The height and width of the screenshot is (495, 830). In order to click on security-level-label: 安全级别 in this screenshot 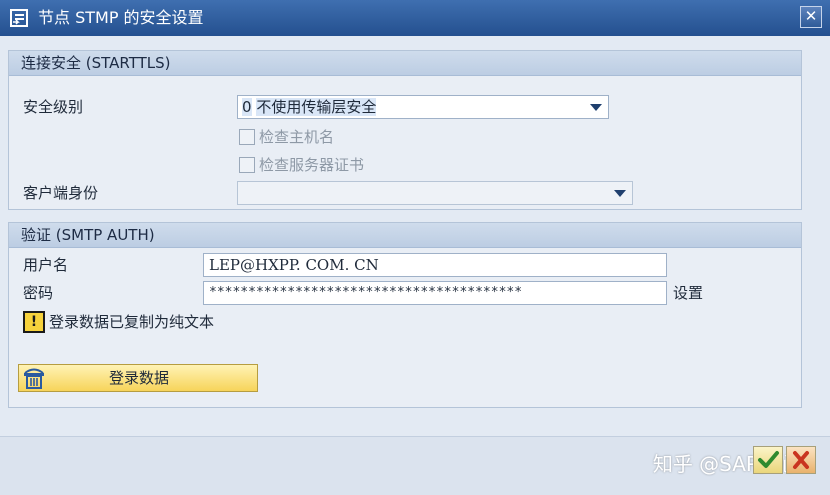, I will do `click(53, 107)`.